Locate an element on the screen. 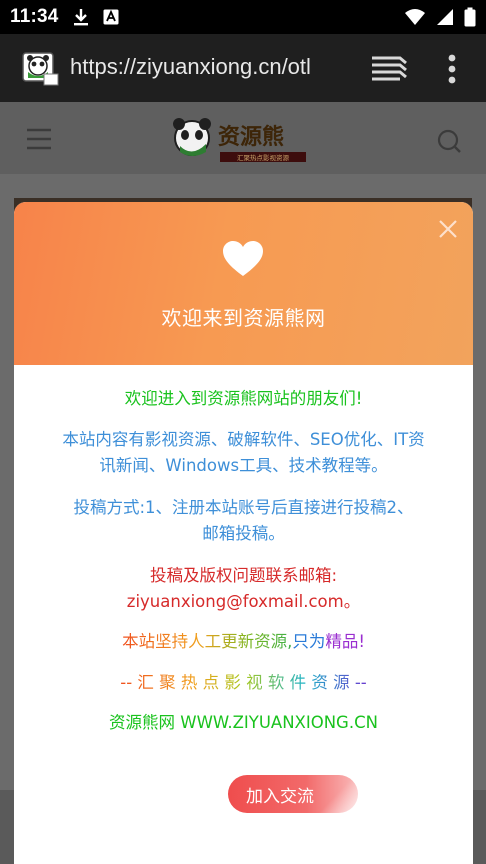  close-icon is located at coordinates (448, 229).